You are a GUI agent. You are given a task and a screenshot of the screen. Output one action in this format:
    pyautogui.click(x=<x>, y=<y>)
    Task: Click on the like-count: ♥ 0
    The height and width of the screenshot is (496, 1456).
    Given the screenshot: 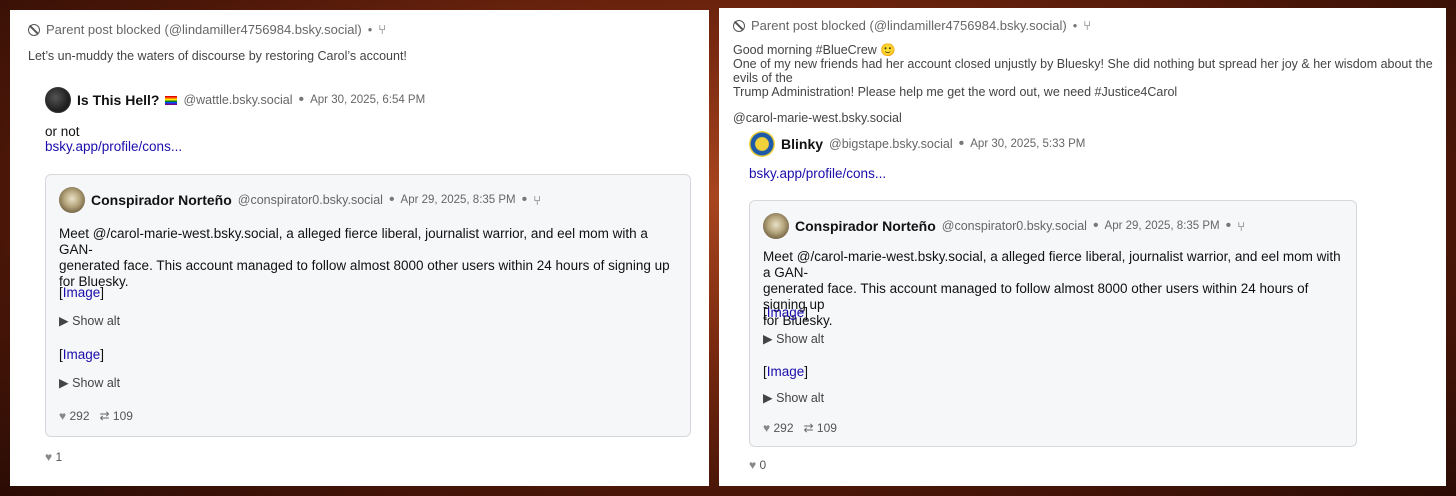 What is the action you would take?
    pyautogui.click(x=757, y=465)
    